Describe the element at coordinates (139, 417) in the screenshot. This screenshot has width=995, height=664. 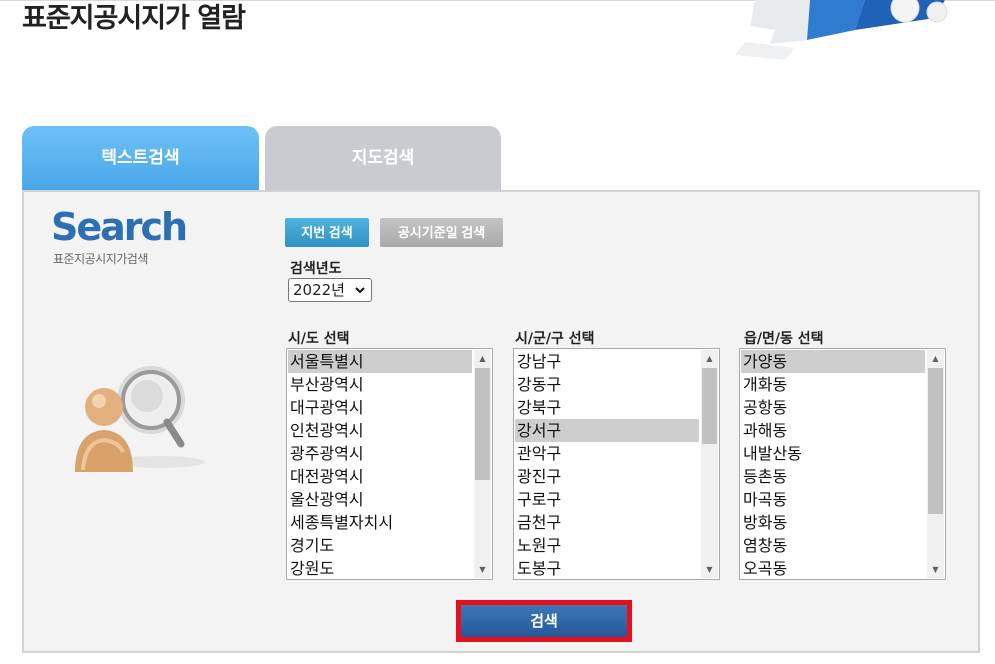
I see `person-search-illustration` at that location.